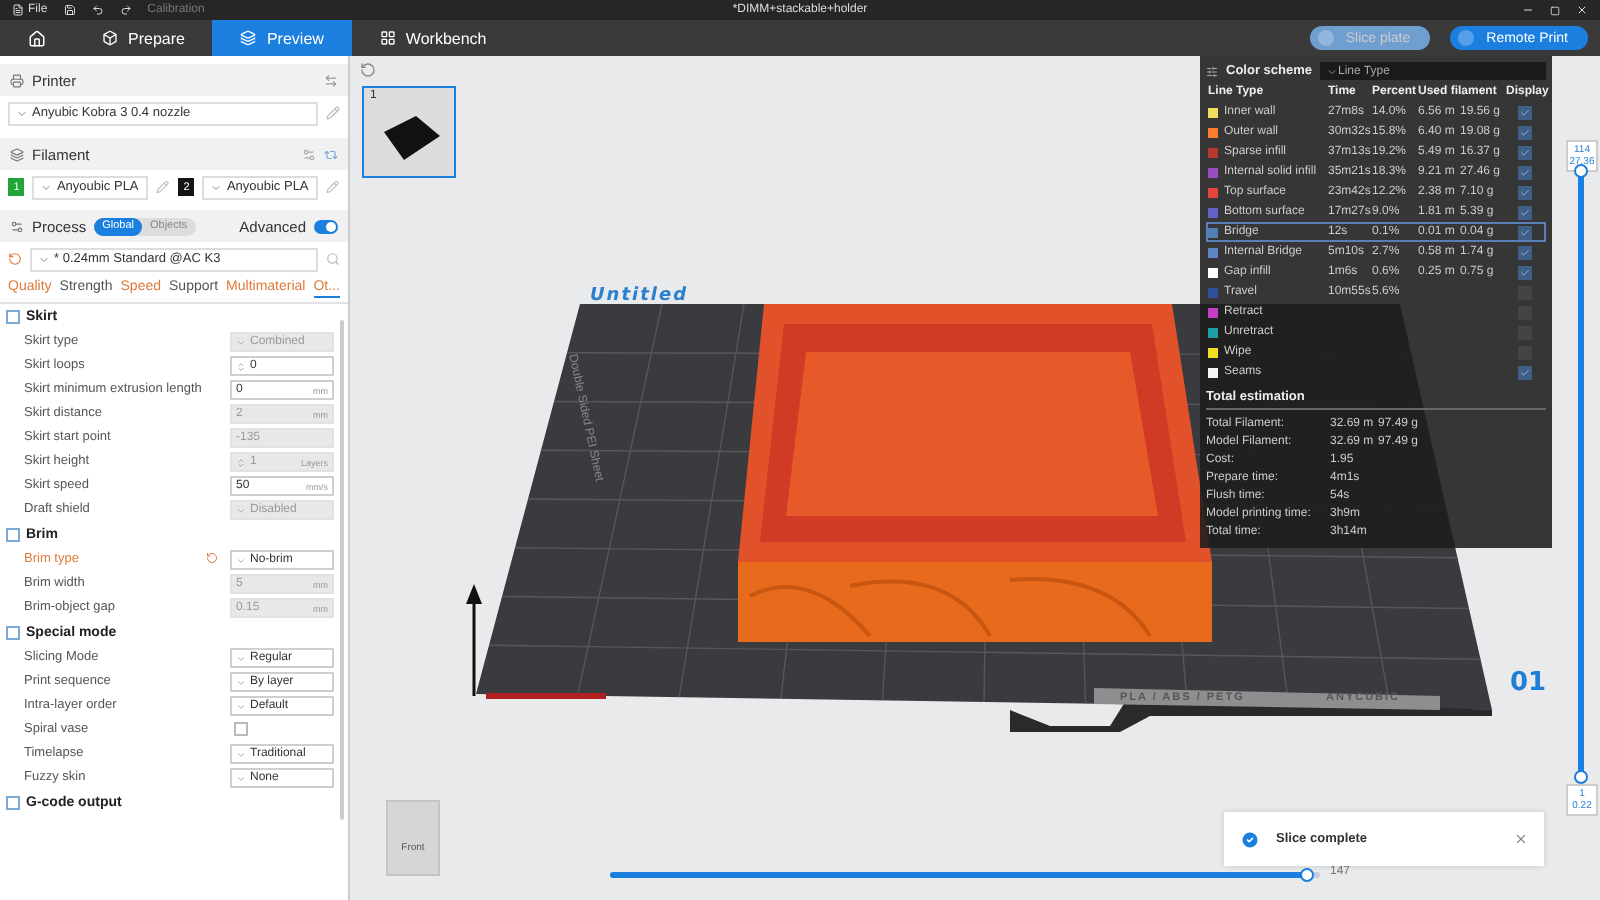  I want to click on main-tab: Preview, so click(282, 38).